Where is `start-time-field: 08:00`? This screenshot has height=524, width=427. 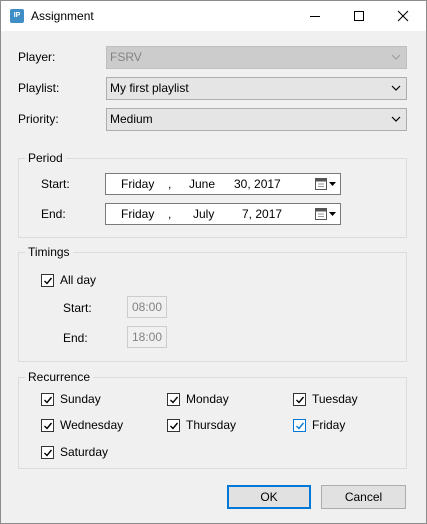
start-time-field: 08:00 is located at coordinates (147, 307).